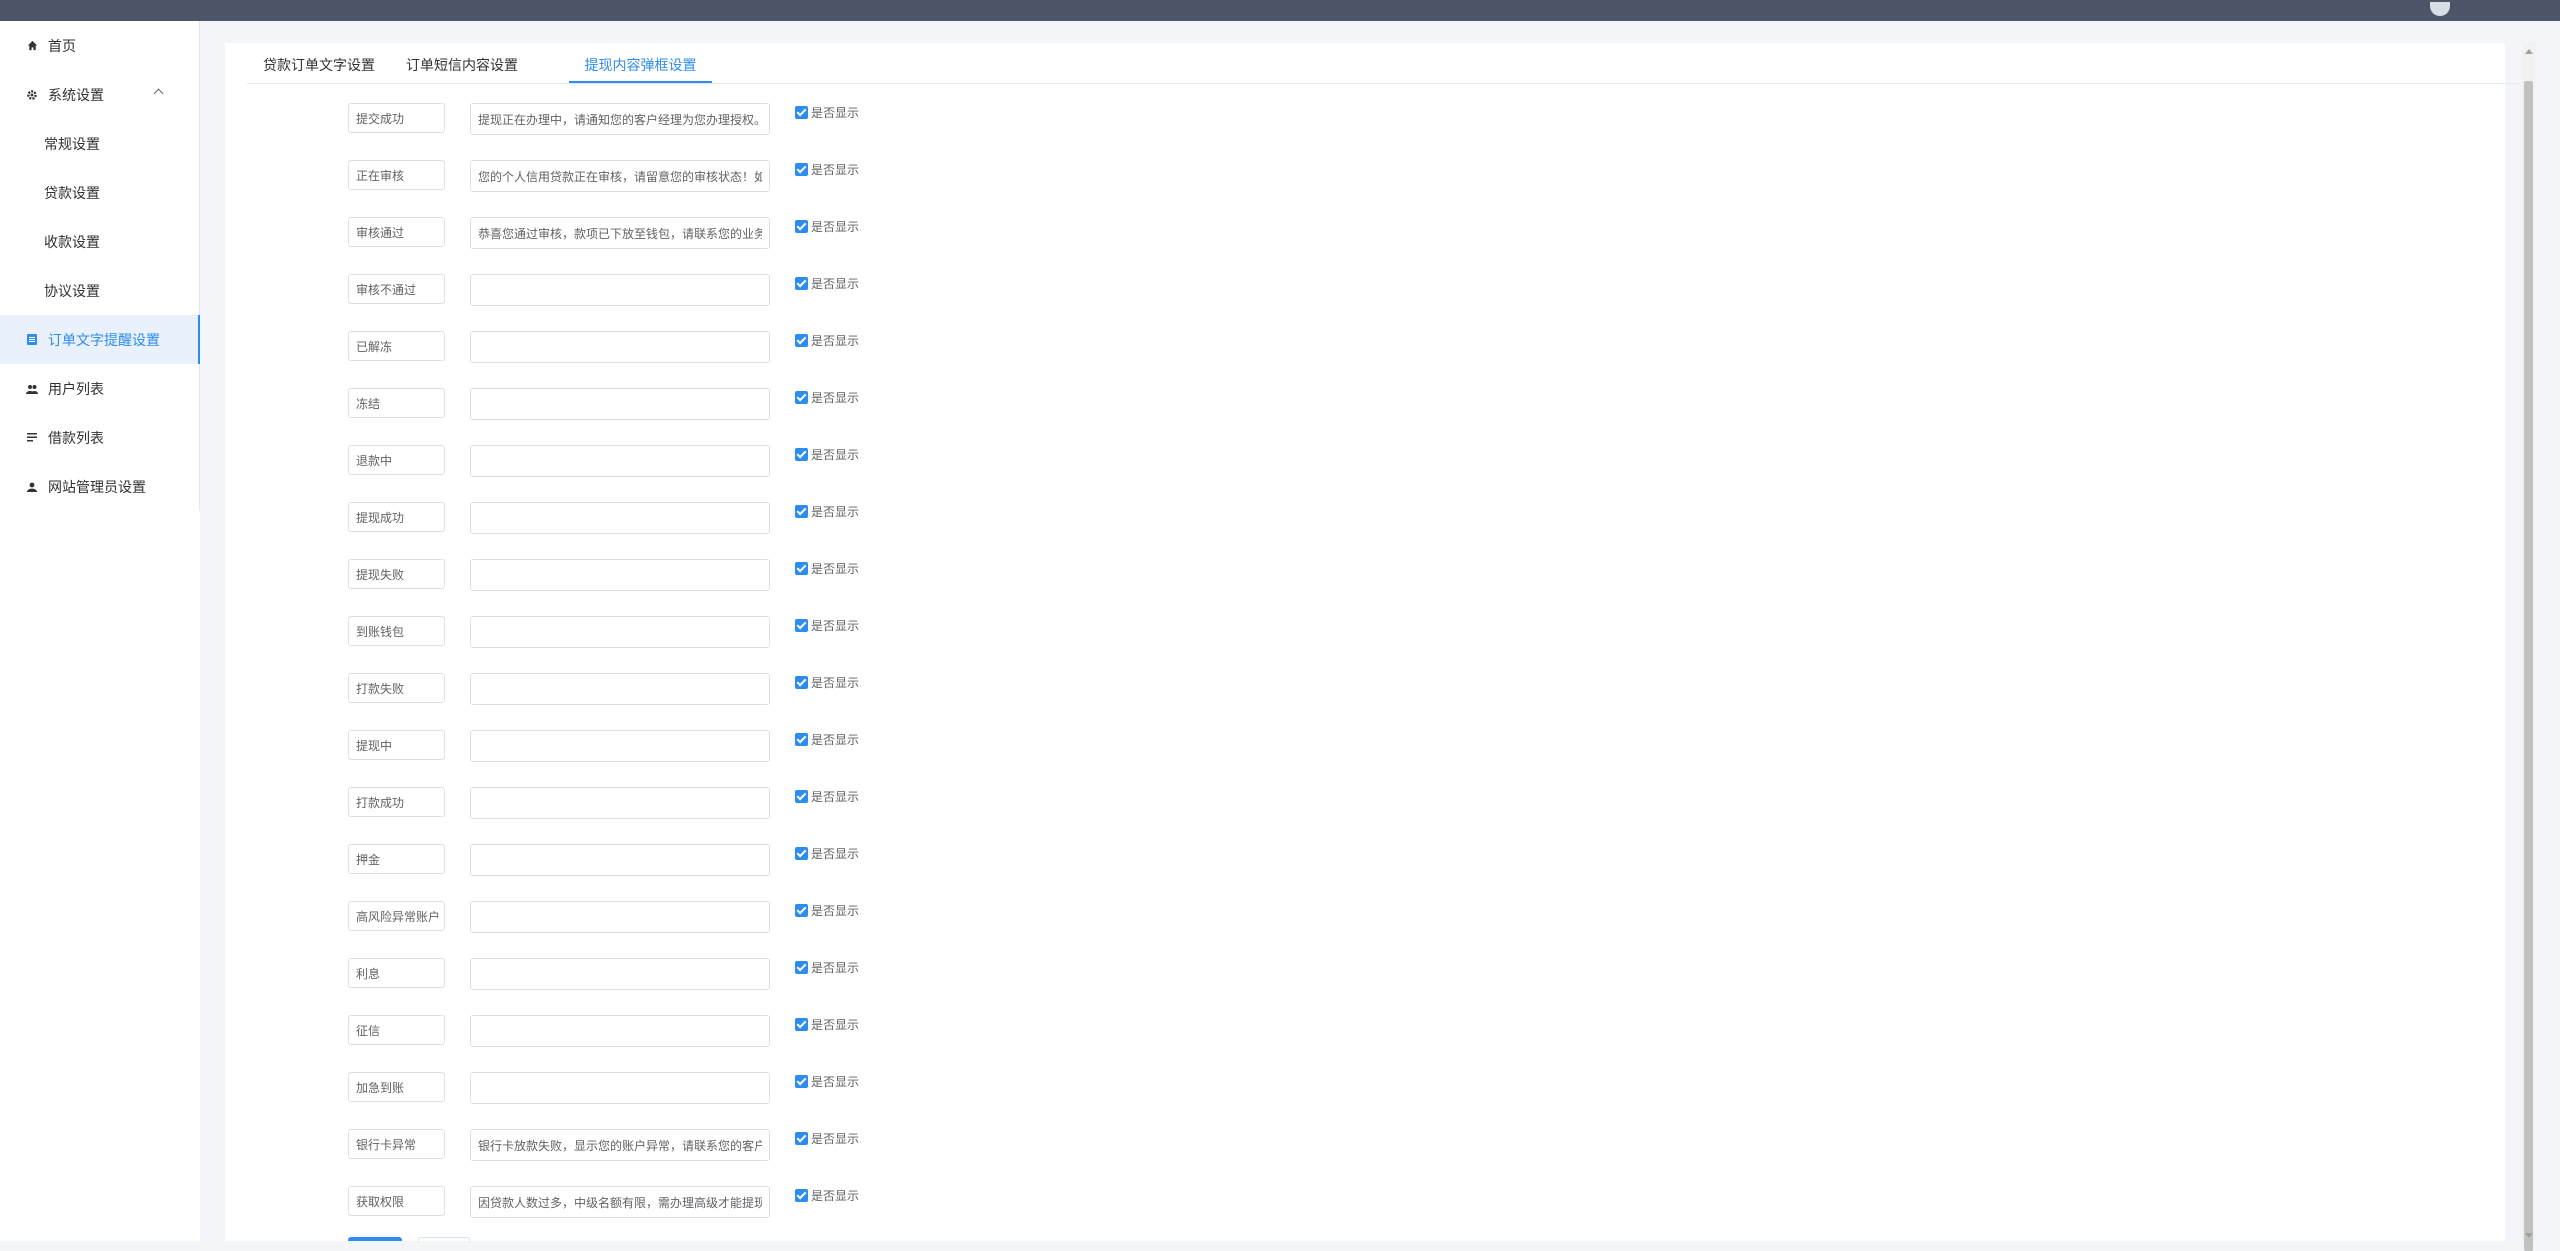  What do you see at coordinates (396, 631) in the screenshot?
I see `status-name-field: 到账钱包` at bounding box center [396, 631].